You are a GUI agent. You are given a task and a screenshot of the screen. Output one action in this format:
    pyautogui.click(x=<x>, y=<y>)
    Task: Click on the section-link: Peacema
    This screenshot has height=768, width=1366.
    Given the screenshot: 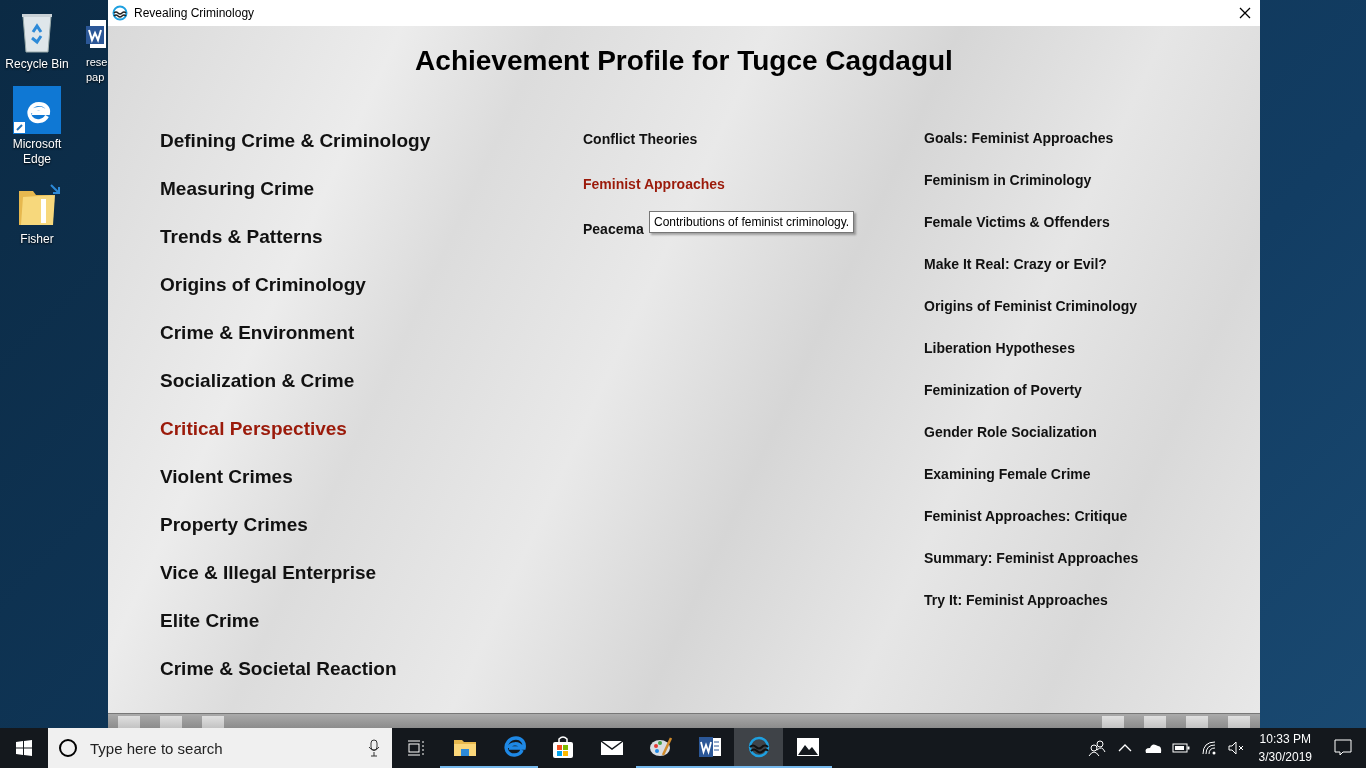 What is the action you would take?
    pyautogui.click(x=613, y=229)
    